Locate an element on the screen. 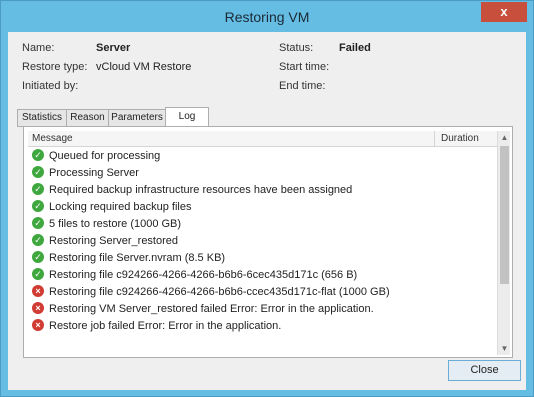  tab-reason: Reason is located at coordinates (87, 118).